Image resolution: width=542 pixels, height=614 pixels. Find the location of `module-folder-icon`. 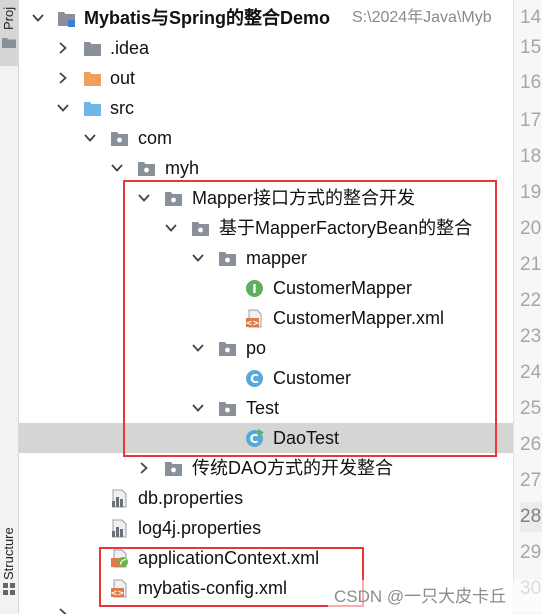

module-folder-icon is located at coordinates (66, 19).